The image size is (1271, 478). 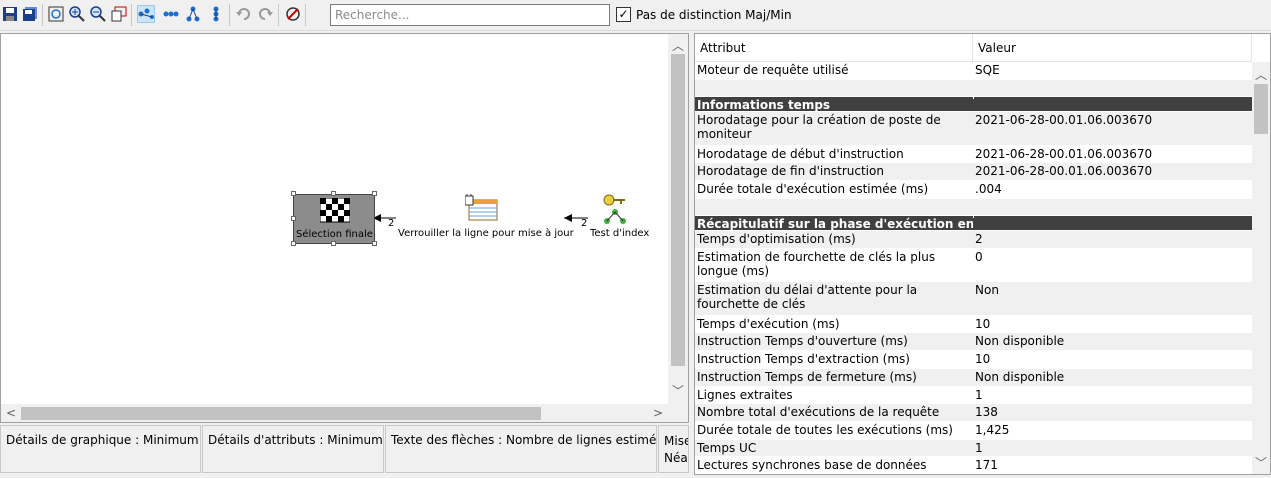 What do you see at coordinates (973, 240) in the screenshot?
I see `property-row: Temps d'optimisation (ms) 2` at bounding box center [973, 240].